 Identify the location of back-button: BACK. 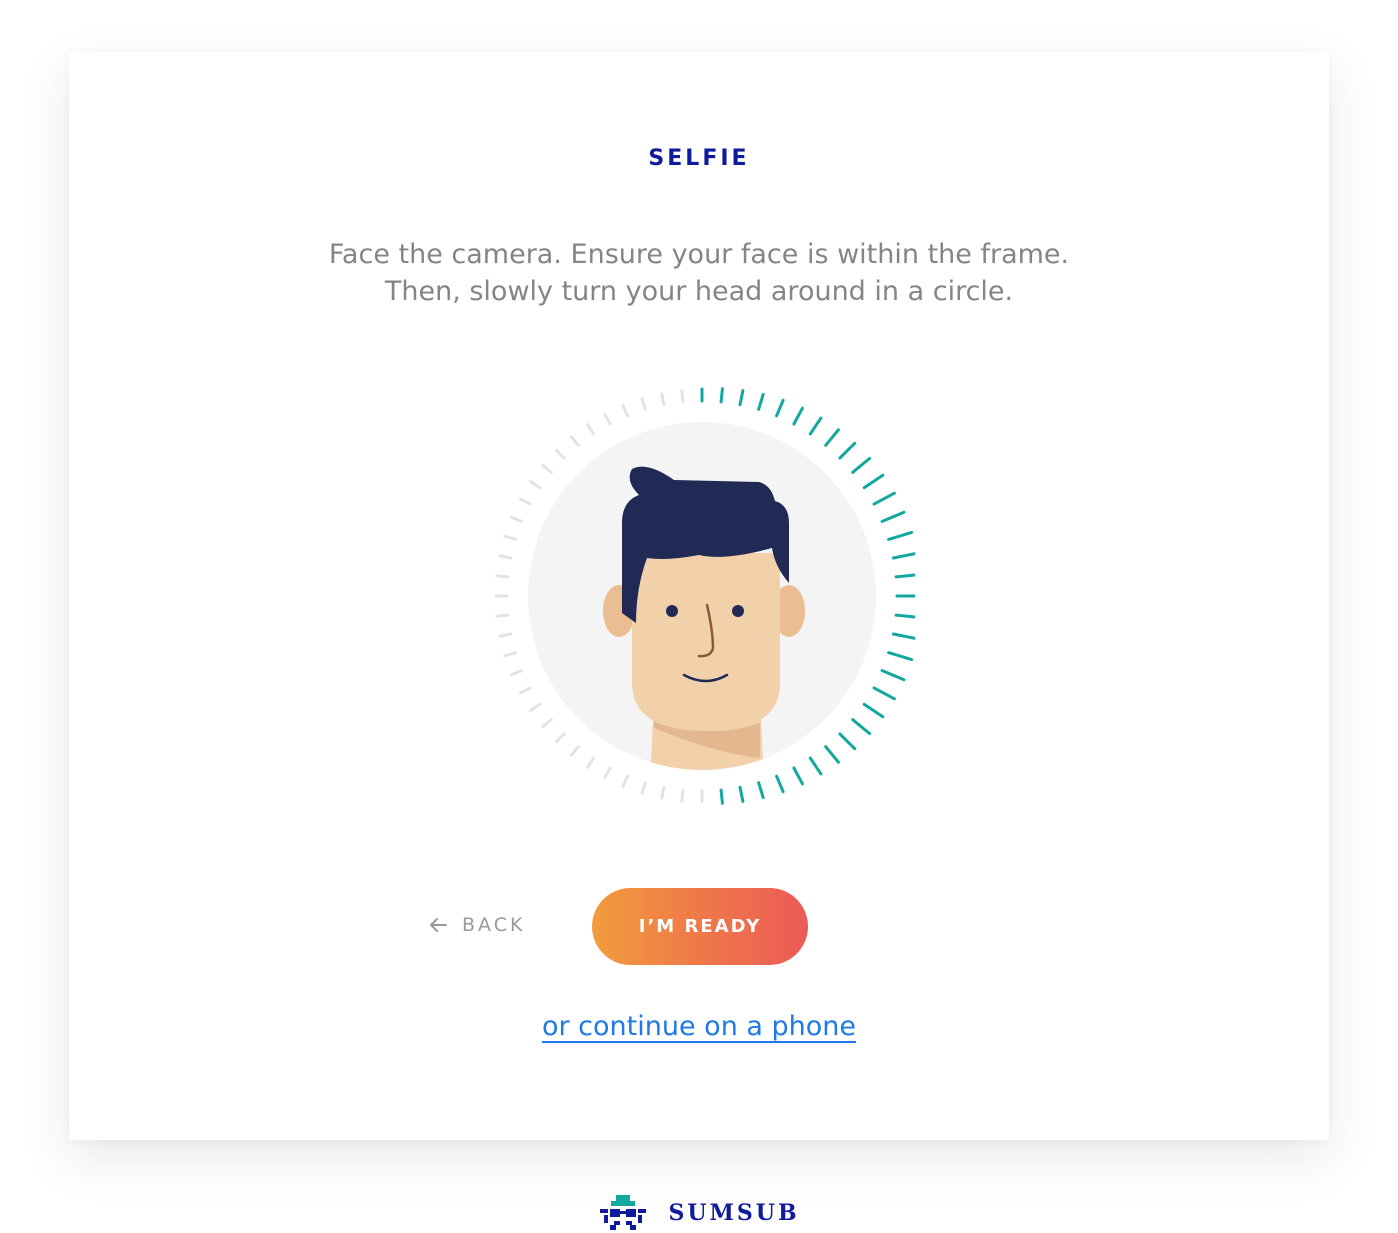
(488, 925).